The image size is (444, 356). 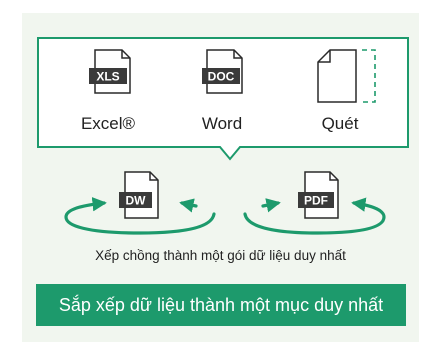 I want to click on summary-banner: Sắp xếp dữ liệu thành một mục duy nhất, so click(x=221, y=305).